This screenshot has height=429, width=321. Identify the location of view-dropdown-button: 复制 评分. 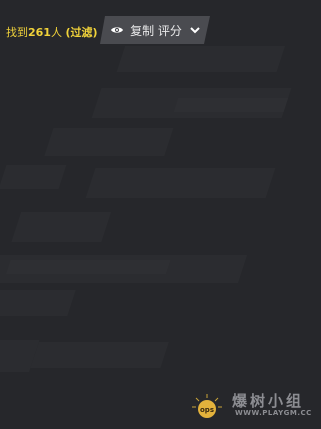
(155, 30).